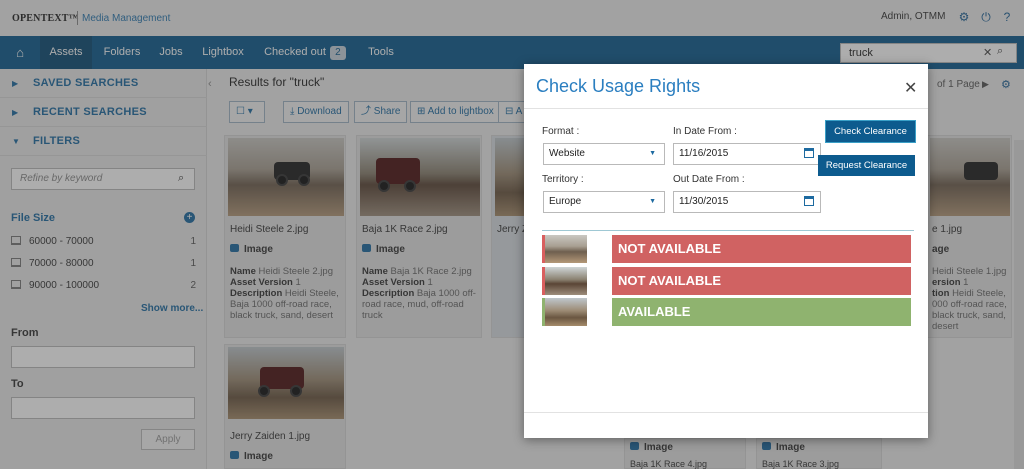 This screenshot has height=469, width=1024. Describe the element at coordinates (618, 86) in the screenshot. I see `dialog-title: Check Usage Rights` at that location.